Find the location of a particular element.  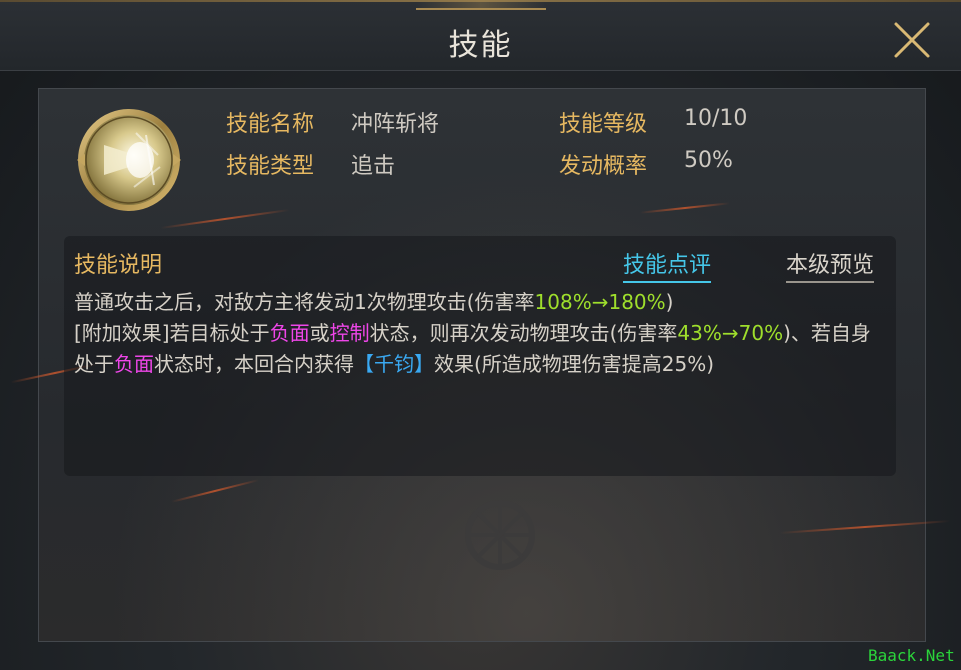

skill-level-value: 10/10 is located at coordinates (716, 118).